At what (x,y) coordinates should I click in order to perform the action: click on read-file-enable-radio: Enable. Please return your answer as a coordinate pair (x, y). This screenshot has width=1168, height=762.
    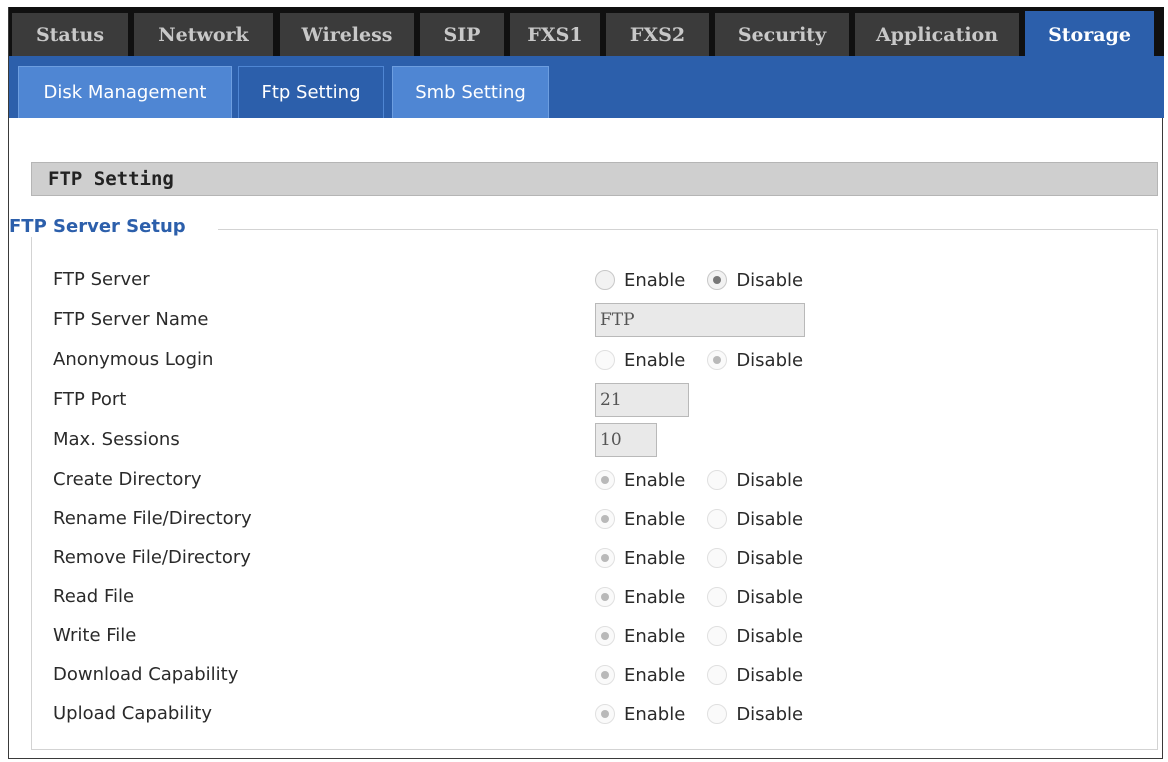
    Looking at the image, I should click on (640, 597).